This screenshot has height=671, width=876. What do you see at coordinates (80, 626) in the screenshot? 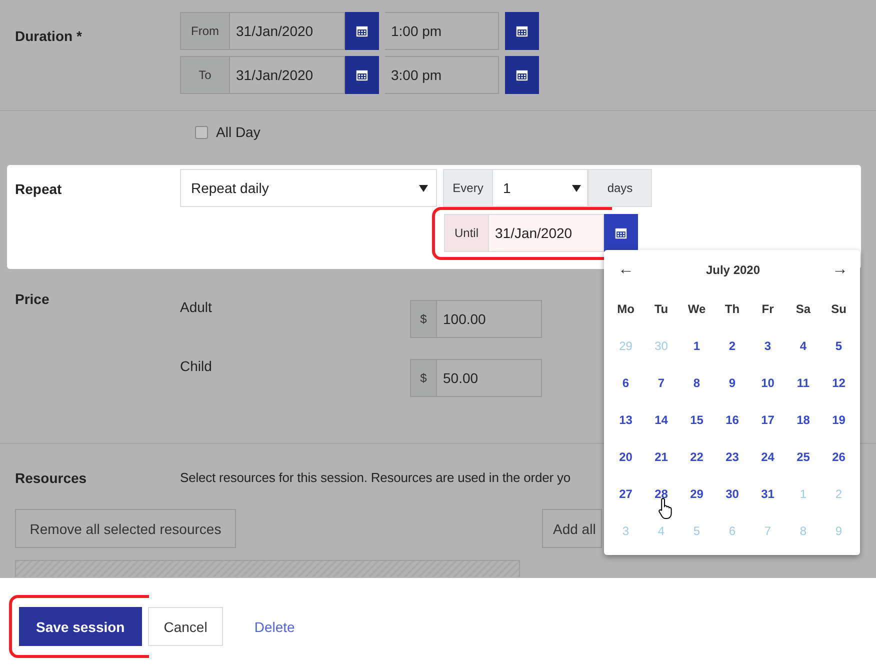
I see `save-button: Save session` at bounding box center [80, 626].